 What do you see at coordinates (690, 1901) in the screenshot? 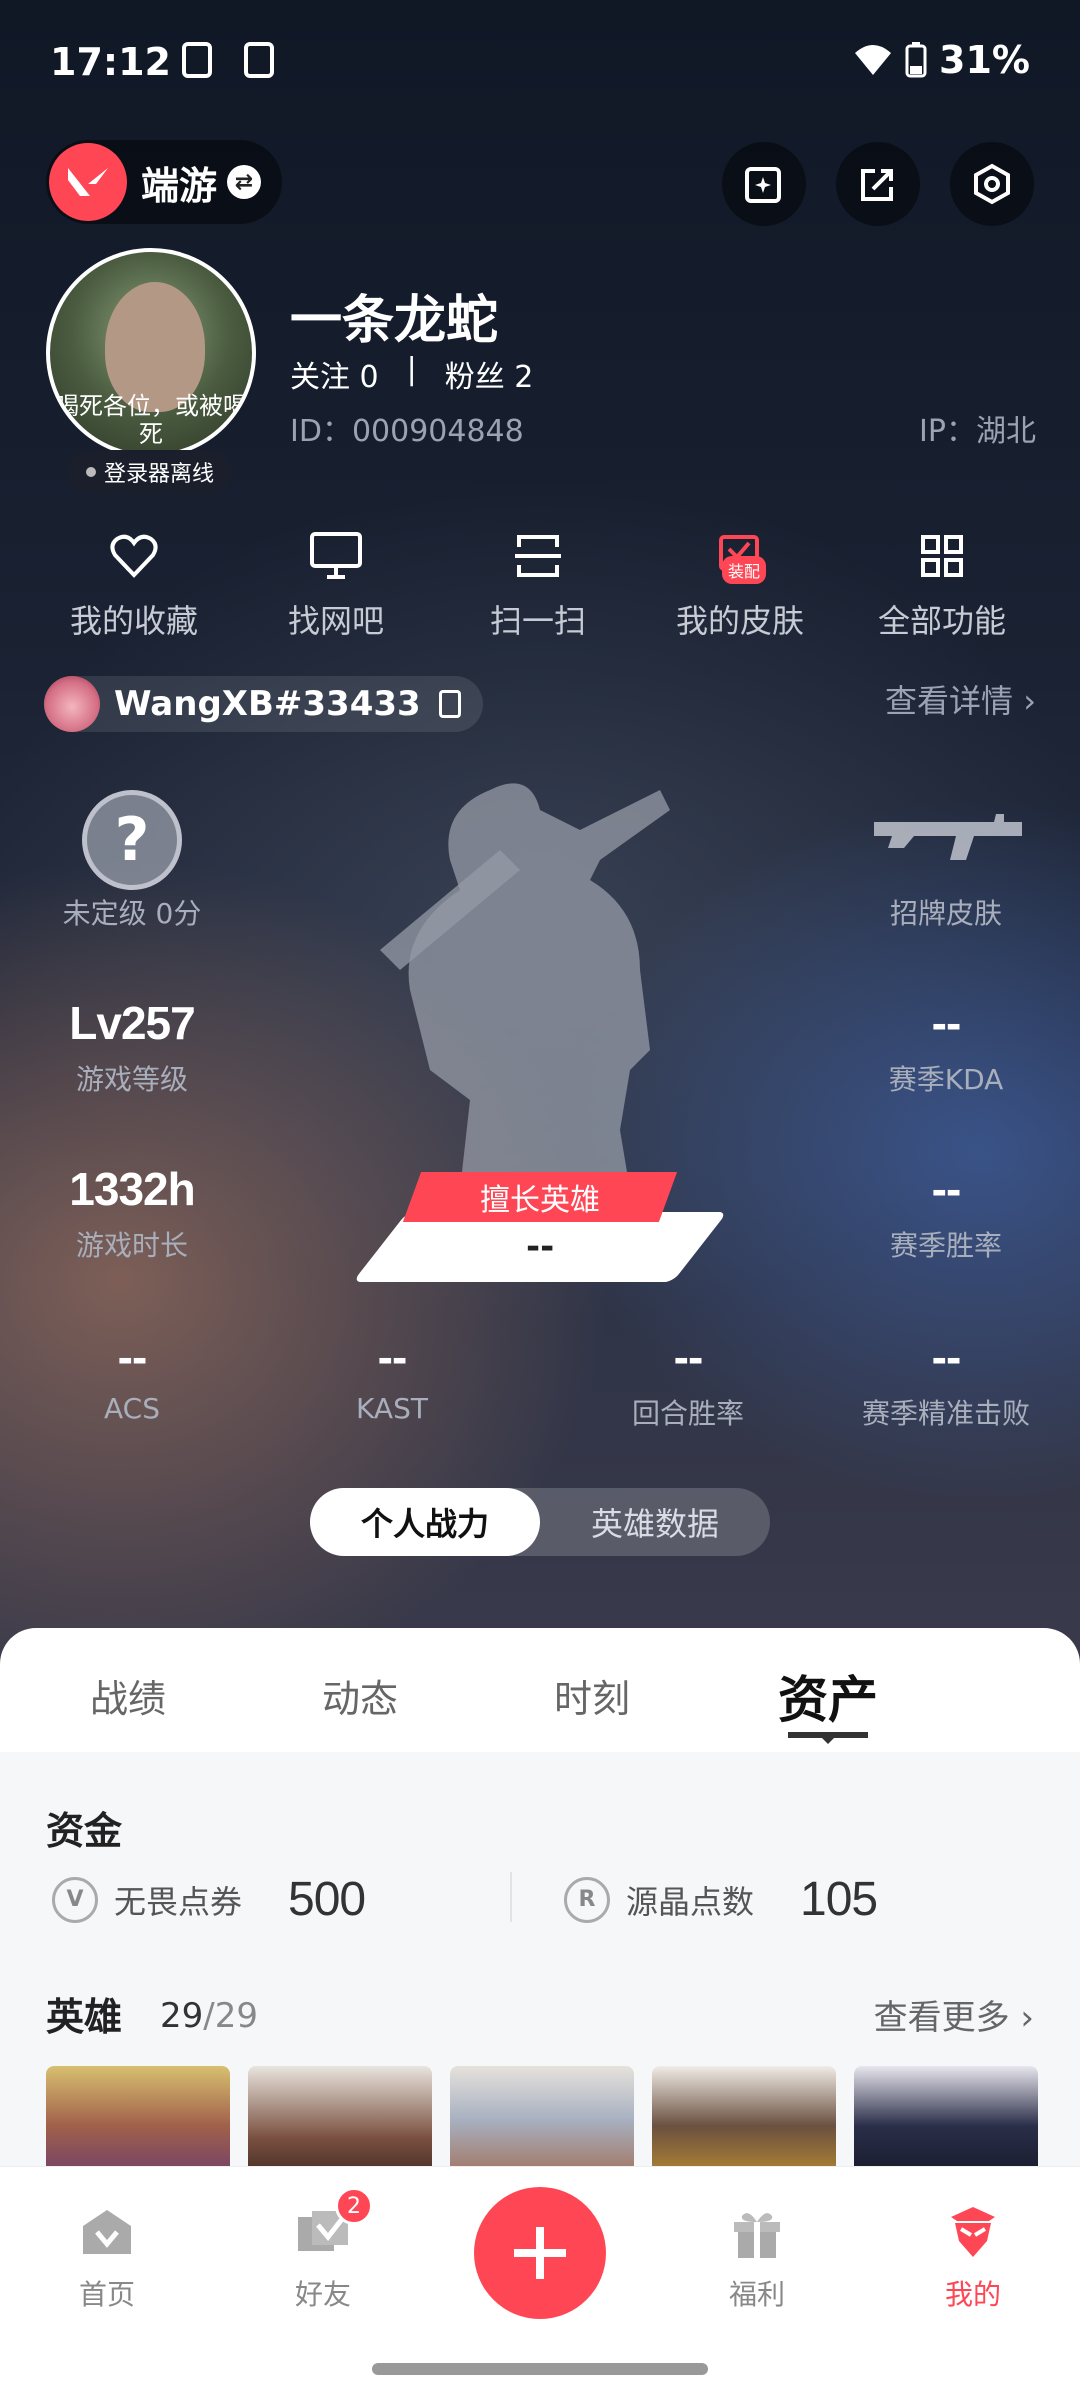
I see `rp-label: 源晶点数` at bounding box center [690, 1901].